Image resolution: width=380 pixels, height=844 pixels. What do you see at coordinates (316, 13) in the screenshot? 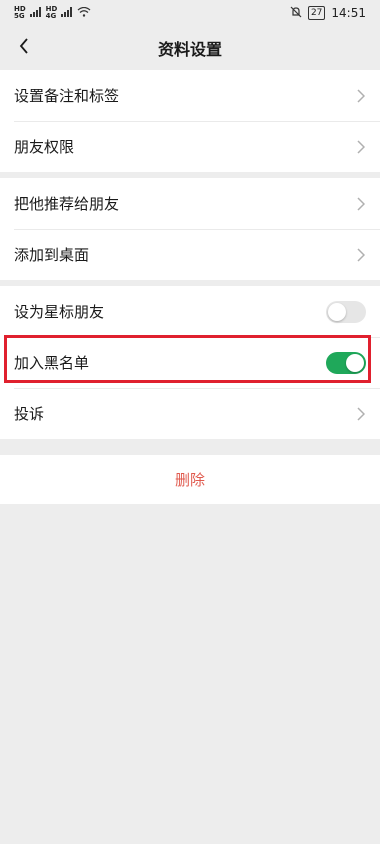
I see `battery-indicator: 27` at bounding box center [316, 13].